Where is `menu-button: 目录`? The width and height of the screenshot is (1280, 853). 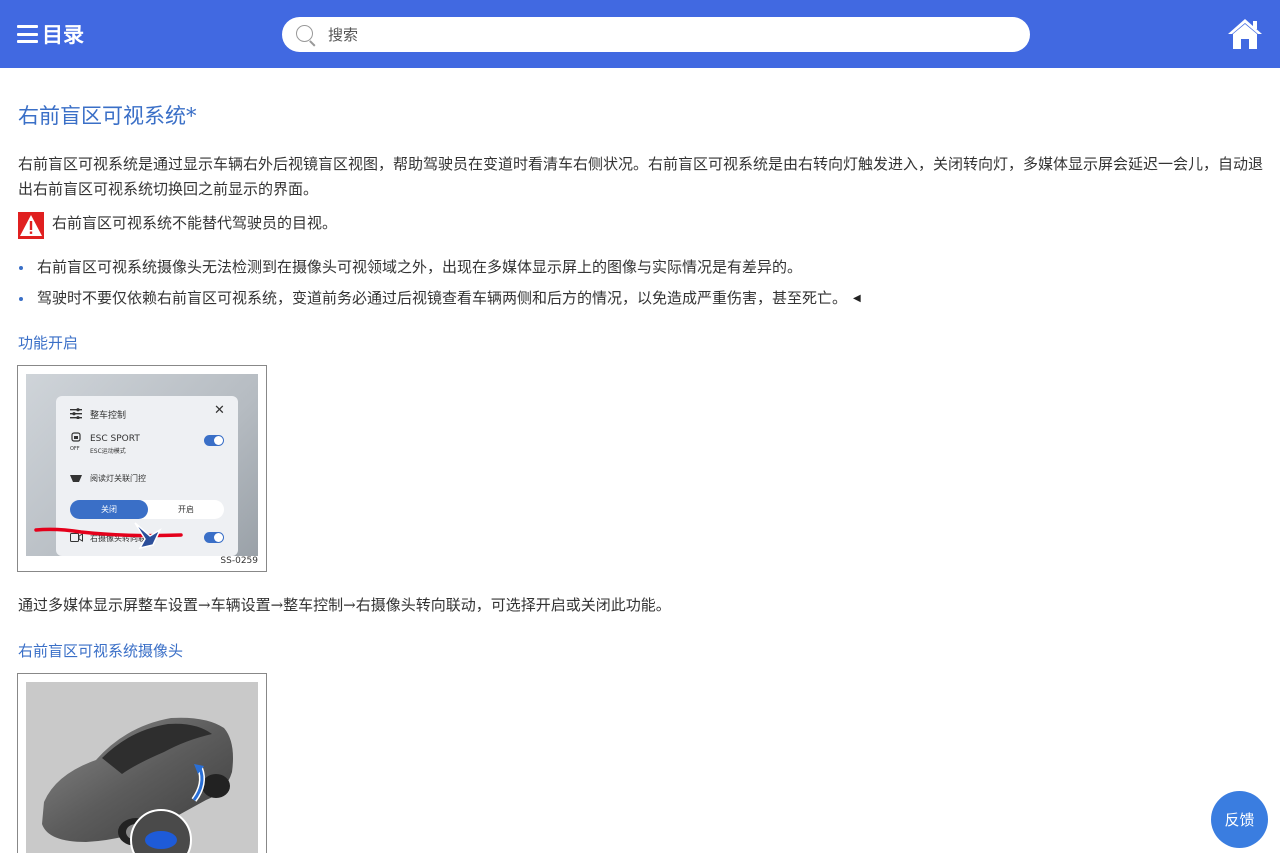
menu-button: 目录 is located at coordinates (50, 34).